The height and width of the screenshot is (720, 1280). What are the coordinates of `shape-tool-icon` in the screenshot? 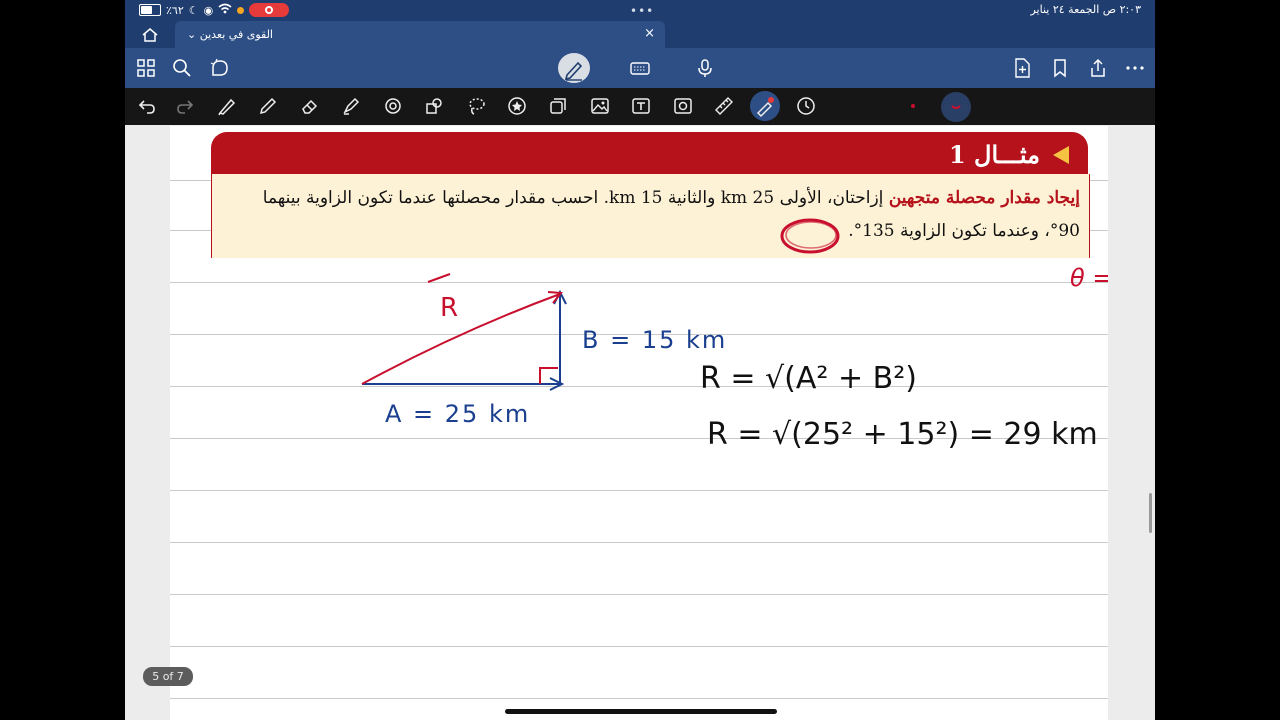 It's located at (393, 106).